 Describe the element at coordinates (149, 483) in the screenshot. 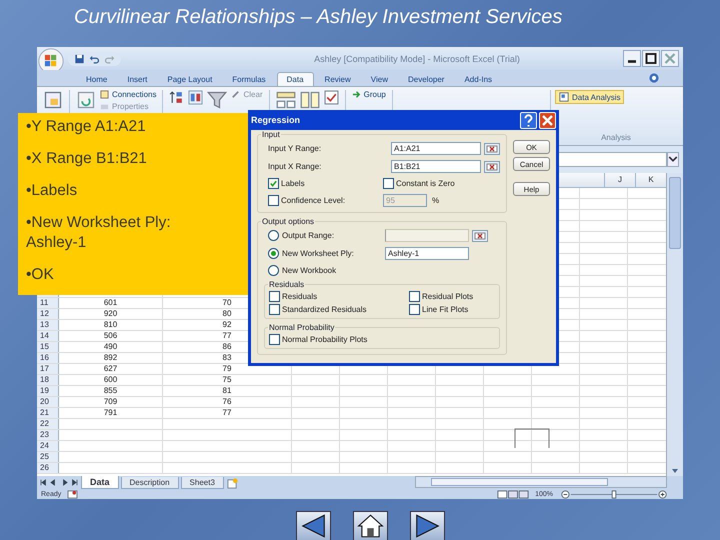

I see `sheet-tab: Description` at that location.